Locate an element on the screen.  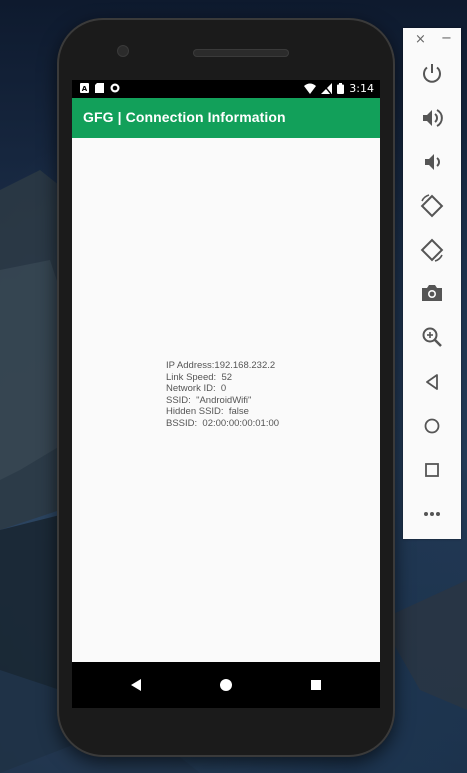
earpiece-speaker is located at coordinates (241, 53).